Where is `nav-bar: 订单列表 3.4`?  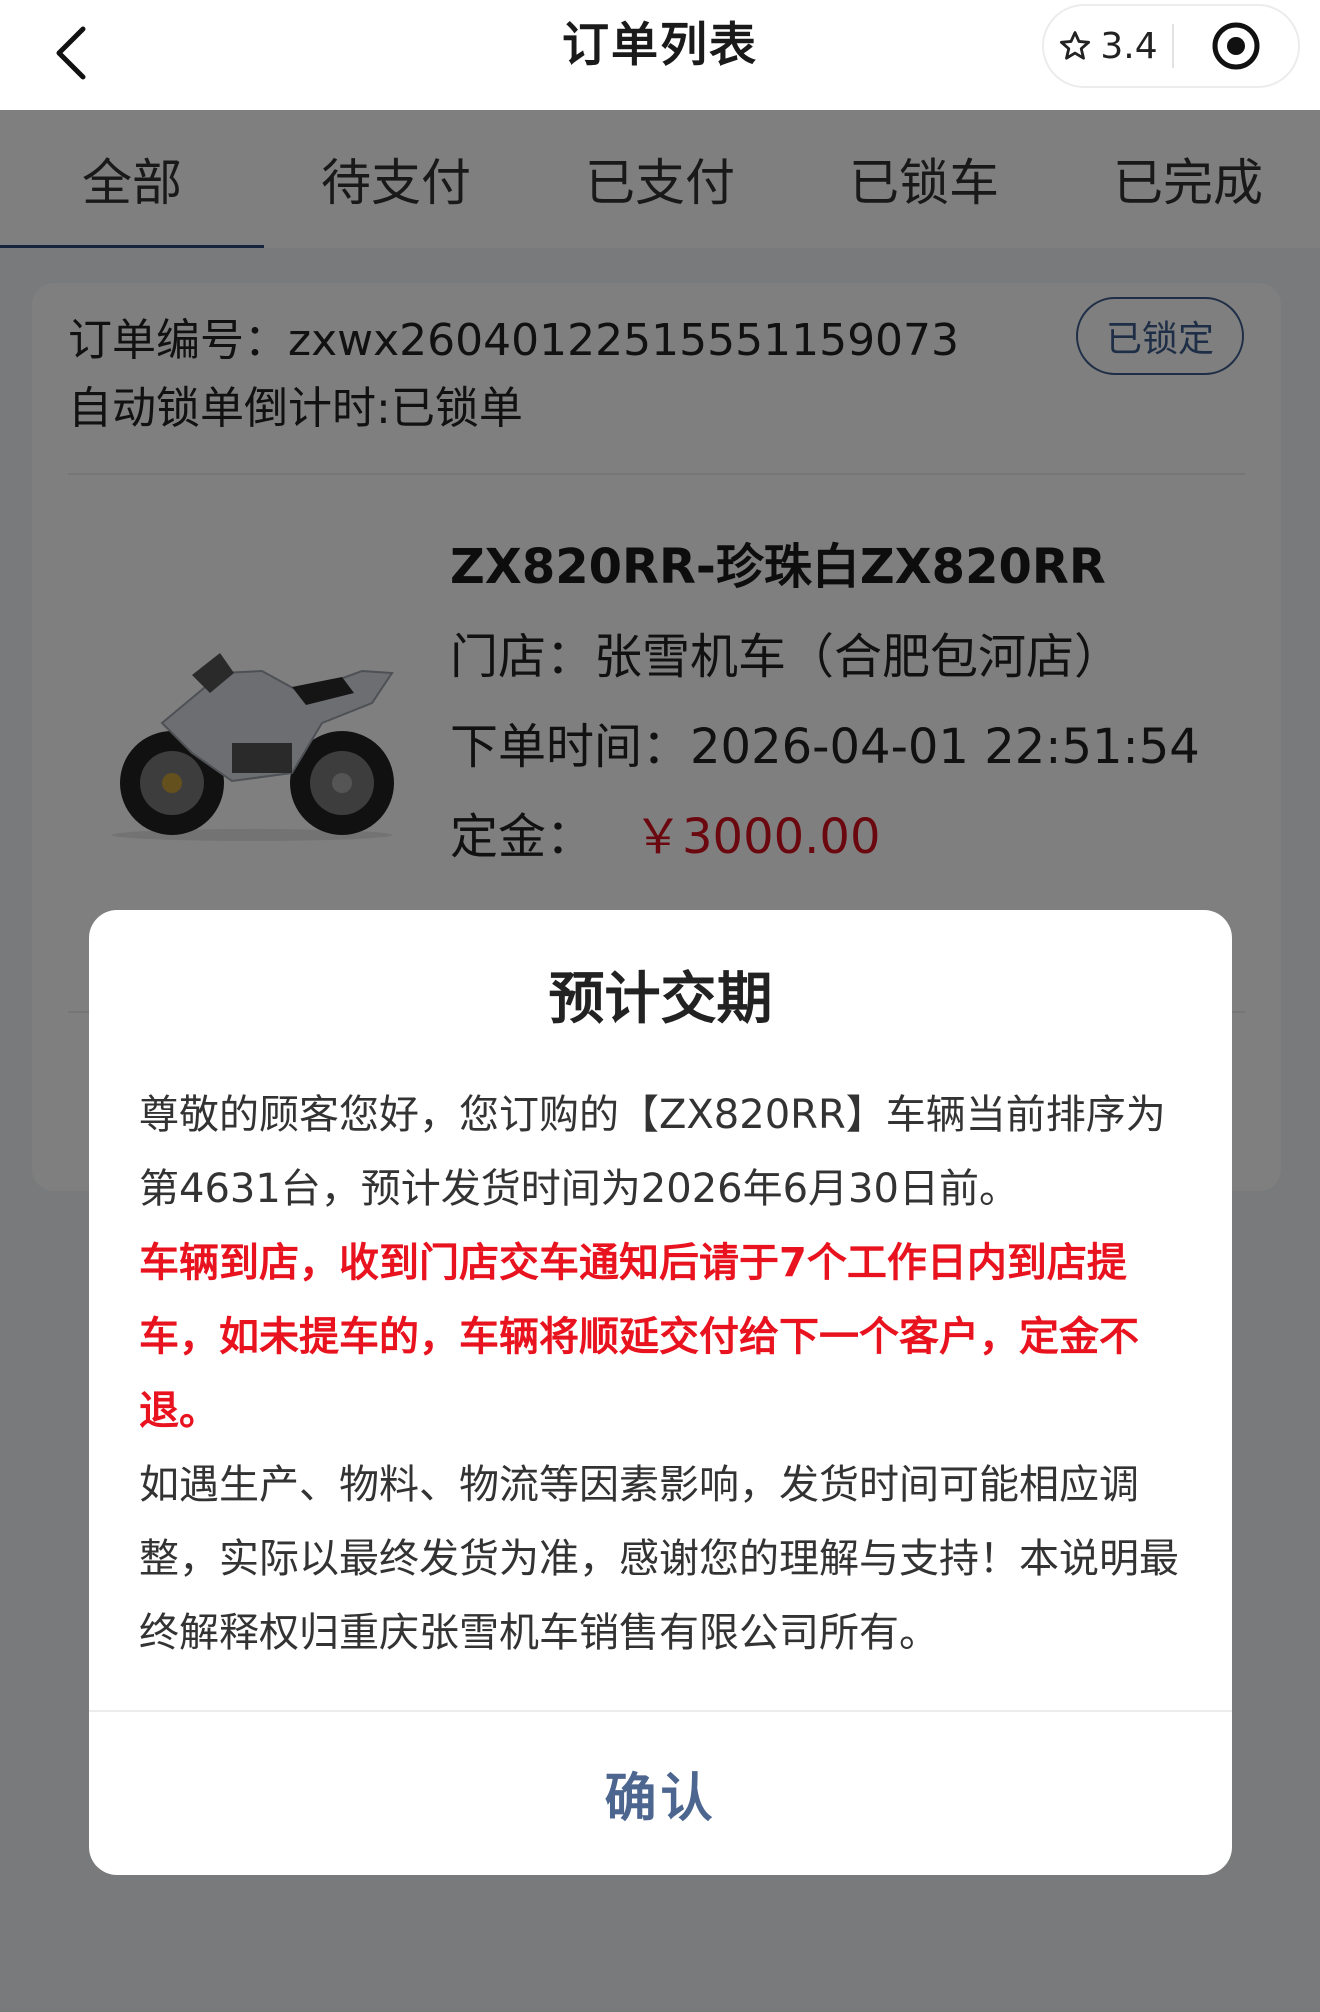
nav-bar: 订单列表 3.4 is located at coordinates (660, 55).